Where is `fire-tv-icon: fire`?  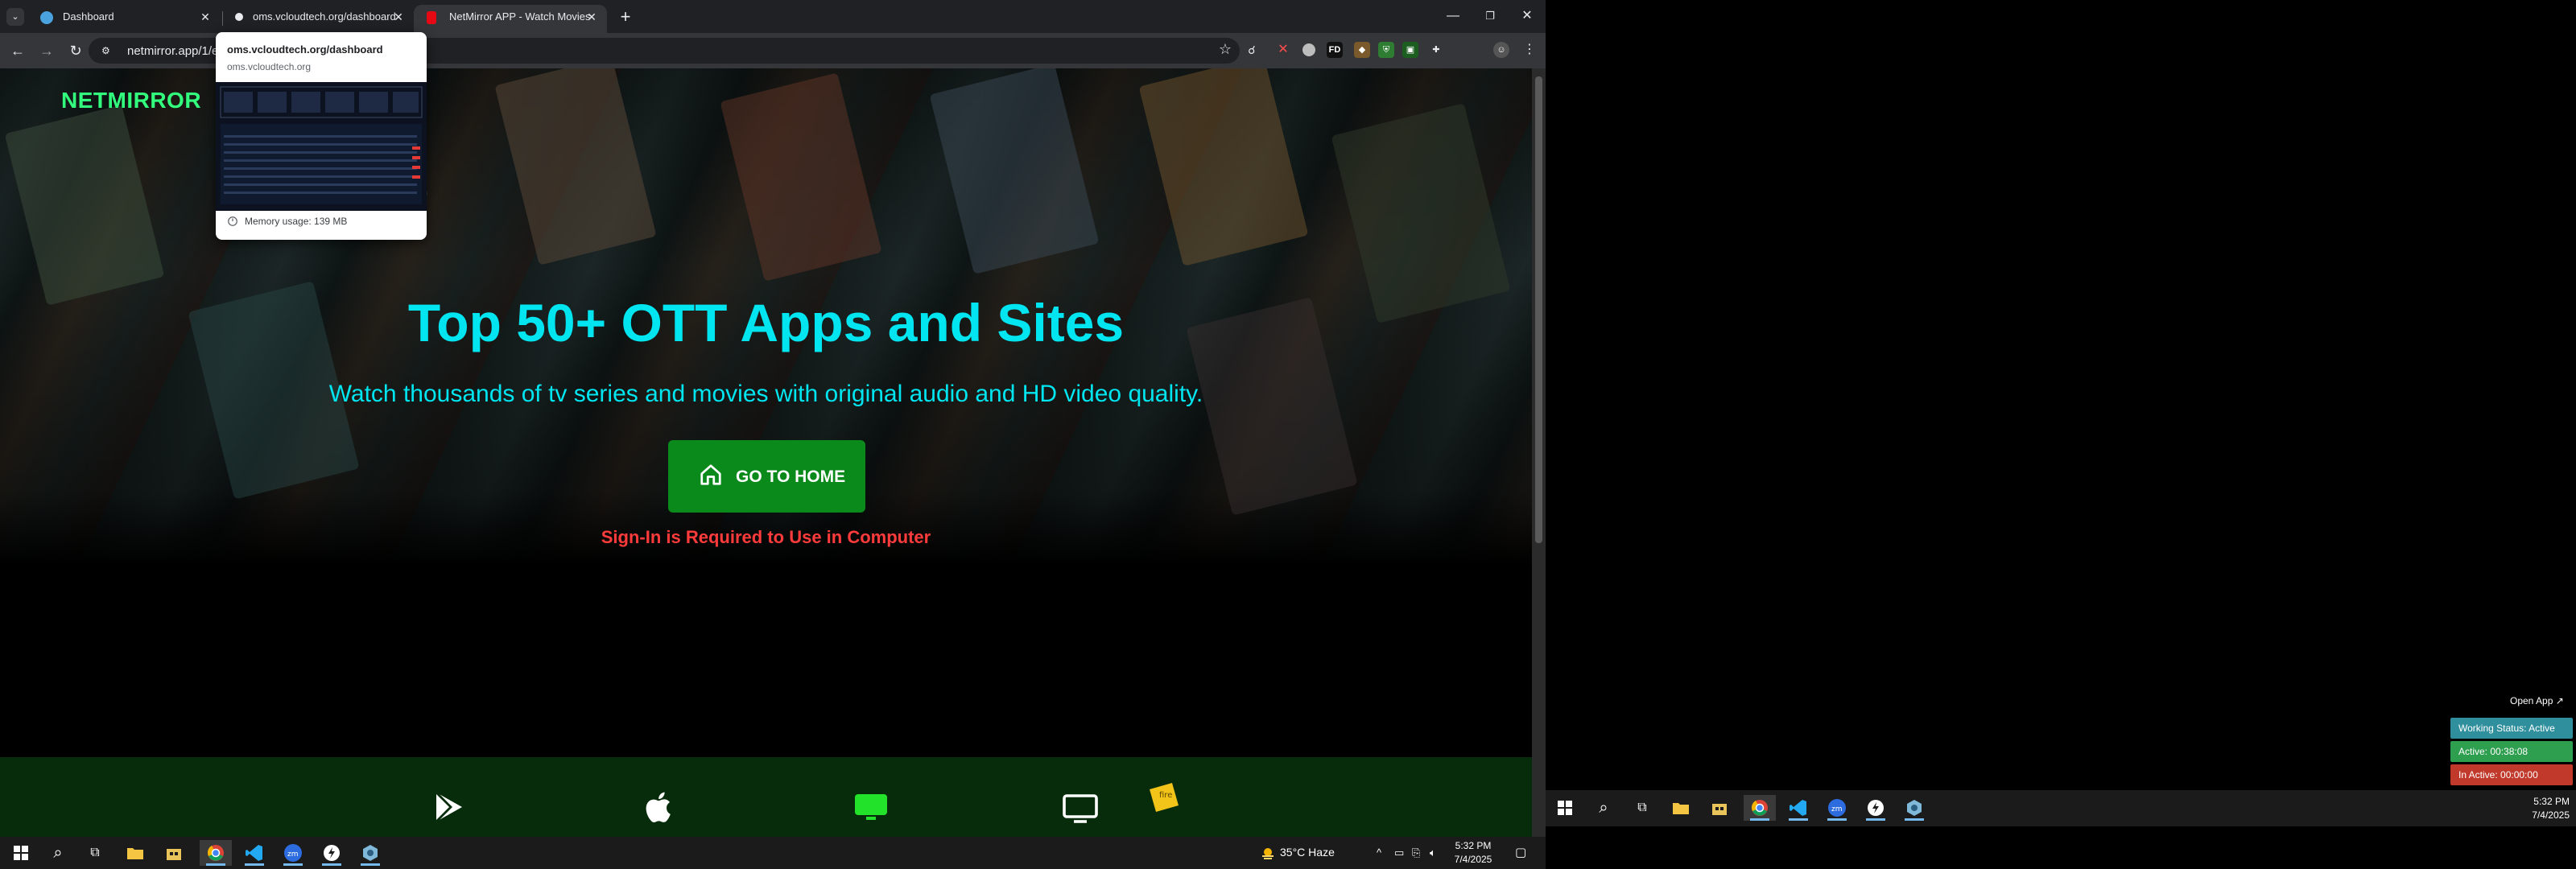 fire-tv-icon: fire is located at coordinates (1164, 799).